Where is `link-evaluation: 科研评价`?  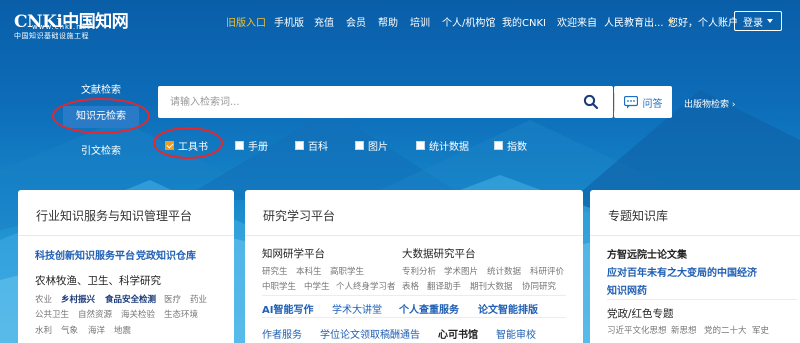
link-evaluation: 科研评价 is located at coordinates (547, 271).